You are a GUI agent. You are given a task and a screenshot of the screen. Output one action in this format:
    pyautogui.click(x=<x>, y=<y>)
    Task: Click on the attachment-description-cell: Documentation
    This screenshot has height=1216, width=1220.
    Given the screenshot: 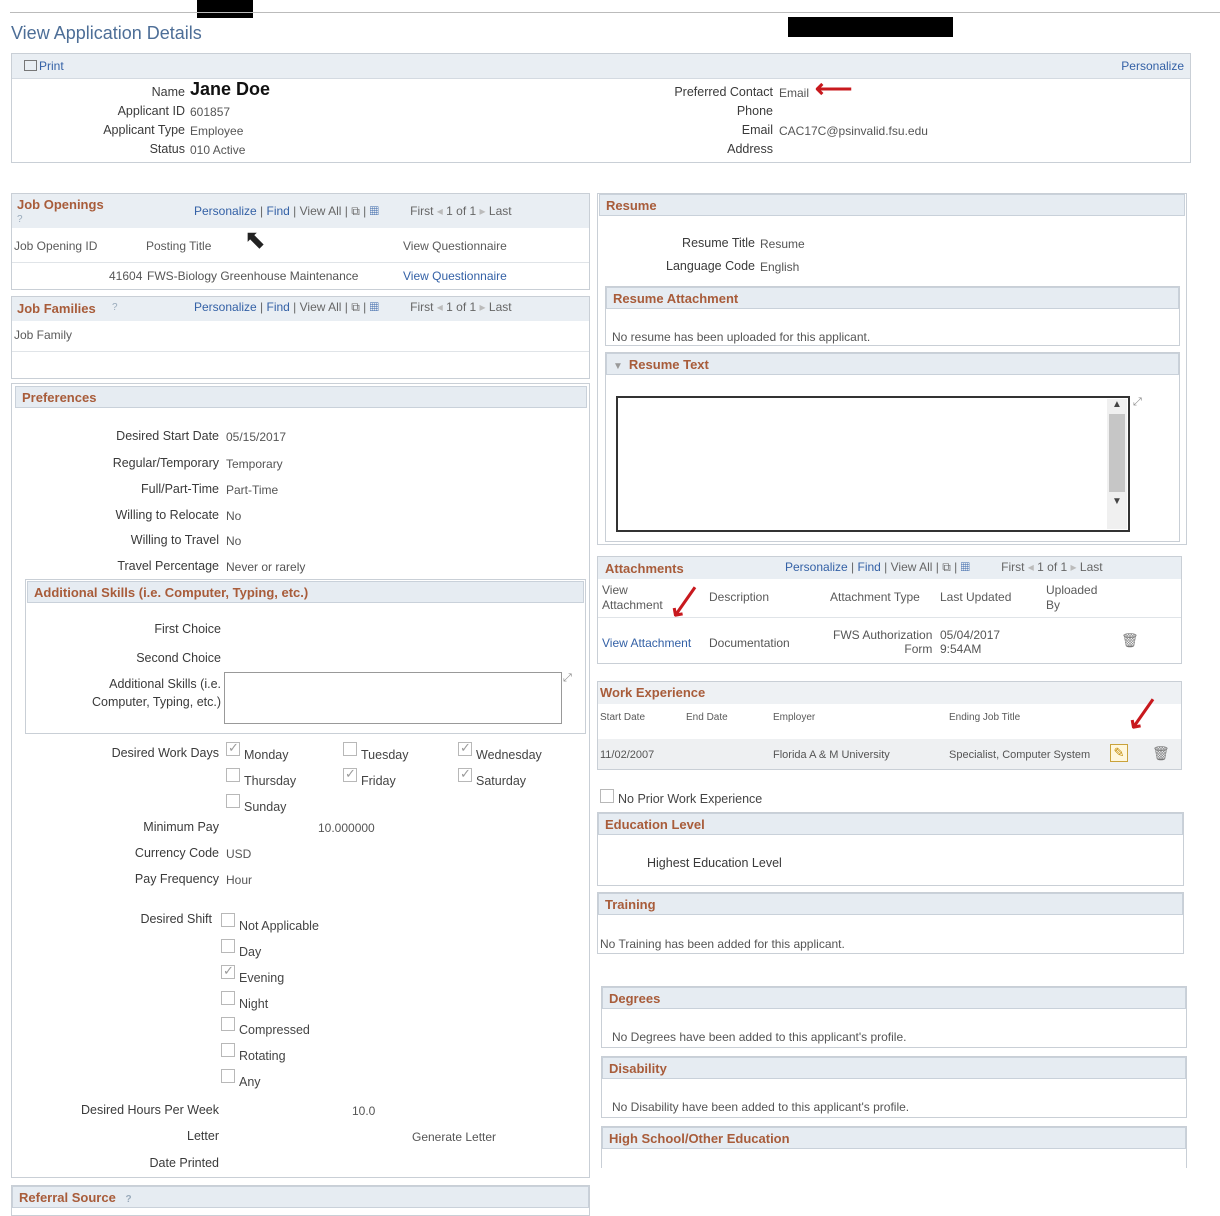 What is the action you would take?
    pyautogui.click(x=749, y=643)
    